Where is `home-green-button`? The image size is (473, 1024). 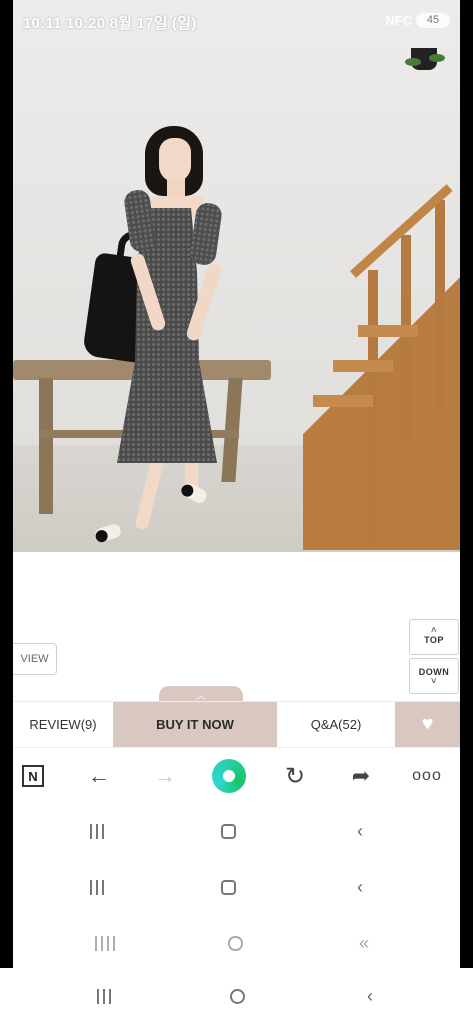 home-green-button is located at coordinates (229, 776).